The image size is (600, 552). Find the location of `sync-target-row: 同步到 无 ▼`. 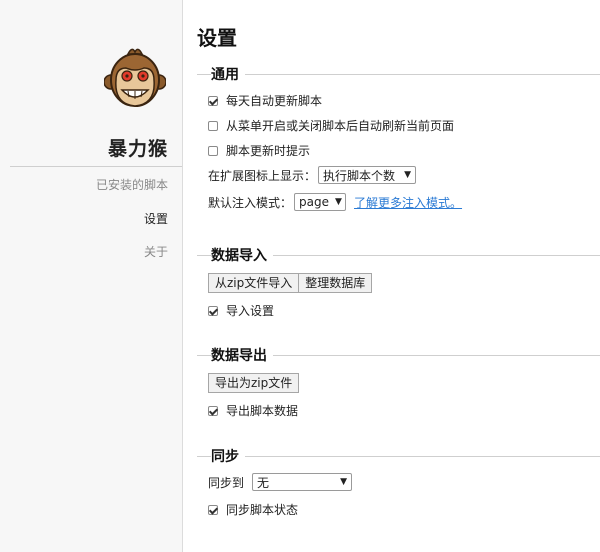

sync-target-row: 同步到 无 ▼ is located at coordinates (280, 482).